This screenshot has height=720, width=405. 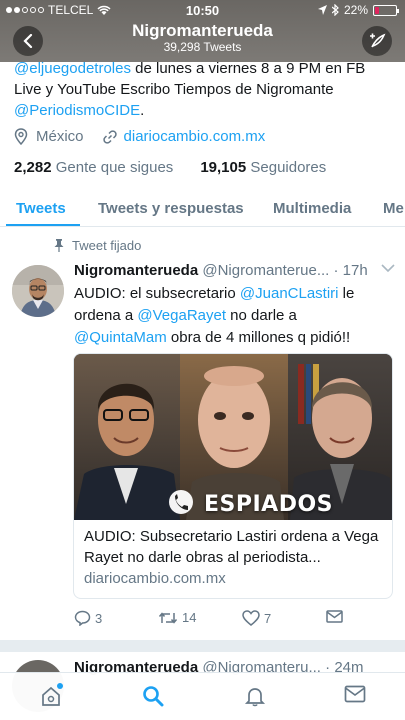 I want to click on reply-count: 3, so click(x=99, y=618).